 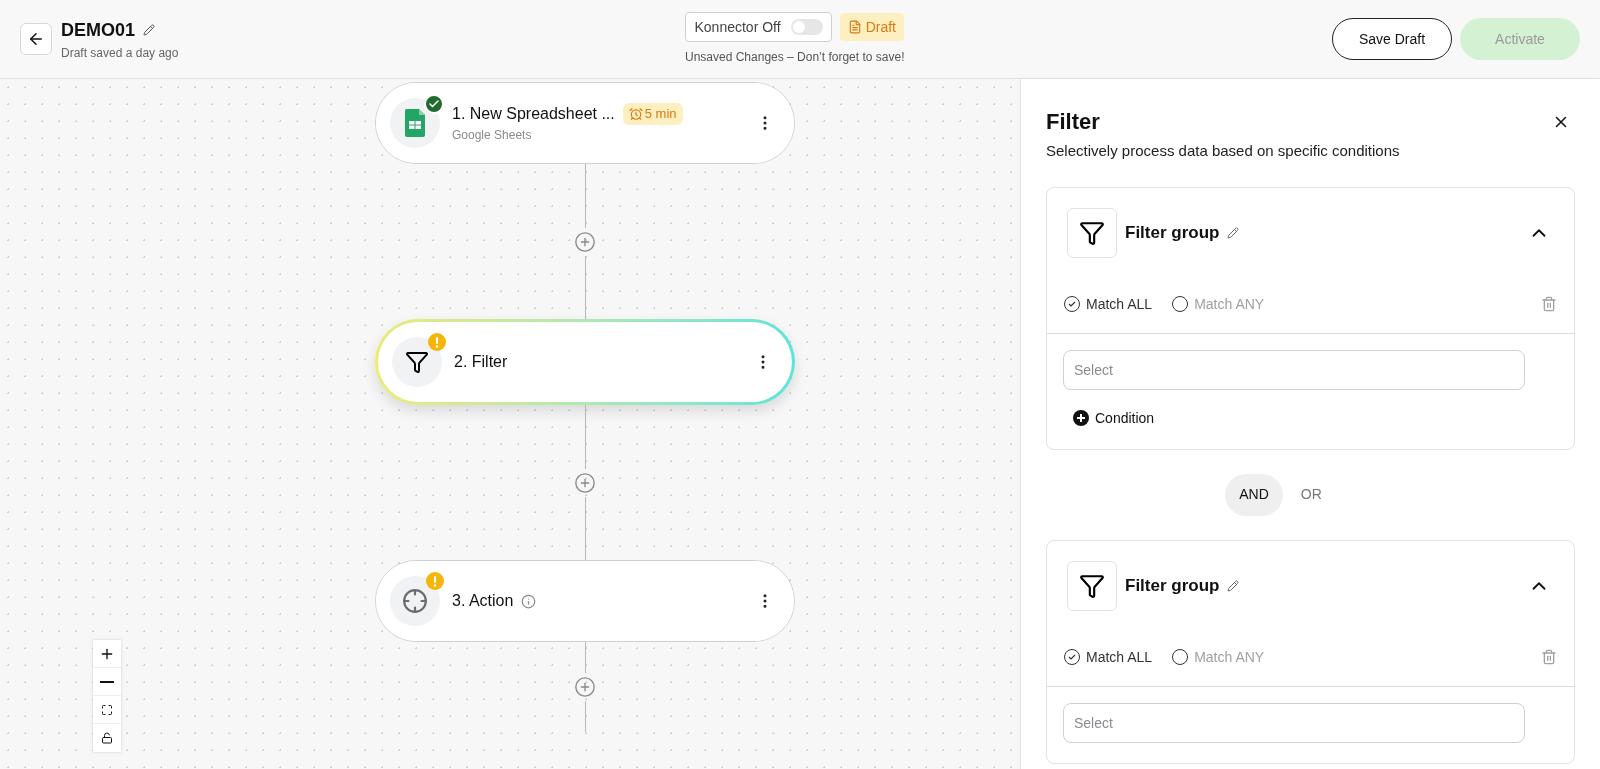 What do you see at coordinates (481, 362) in the screenshot?
I see `step-title: 2. Filter` at bounding box center [481, 362].